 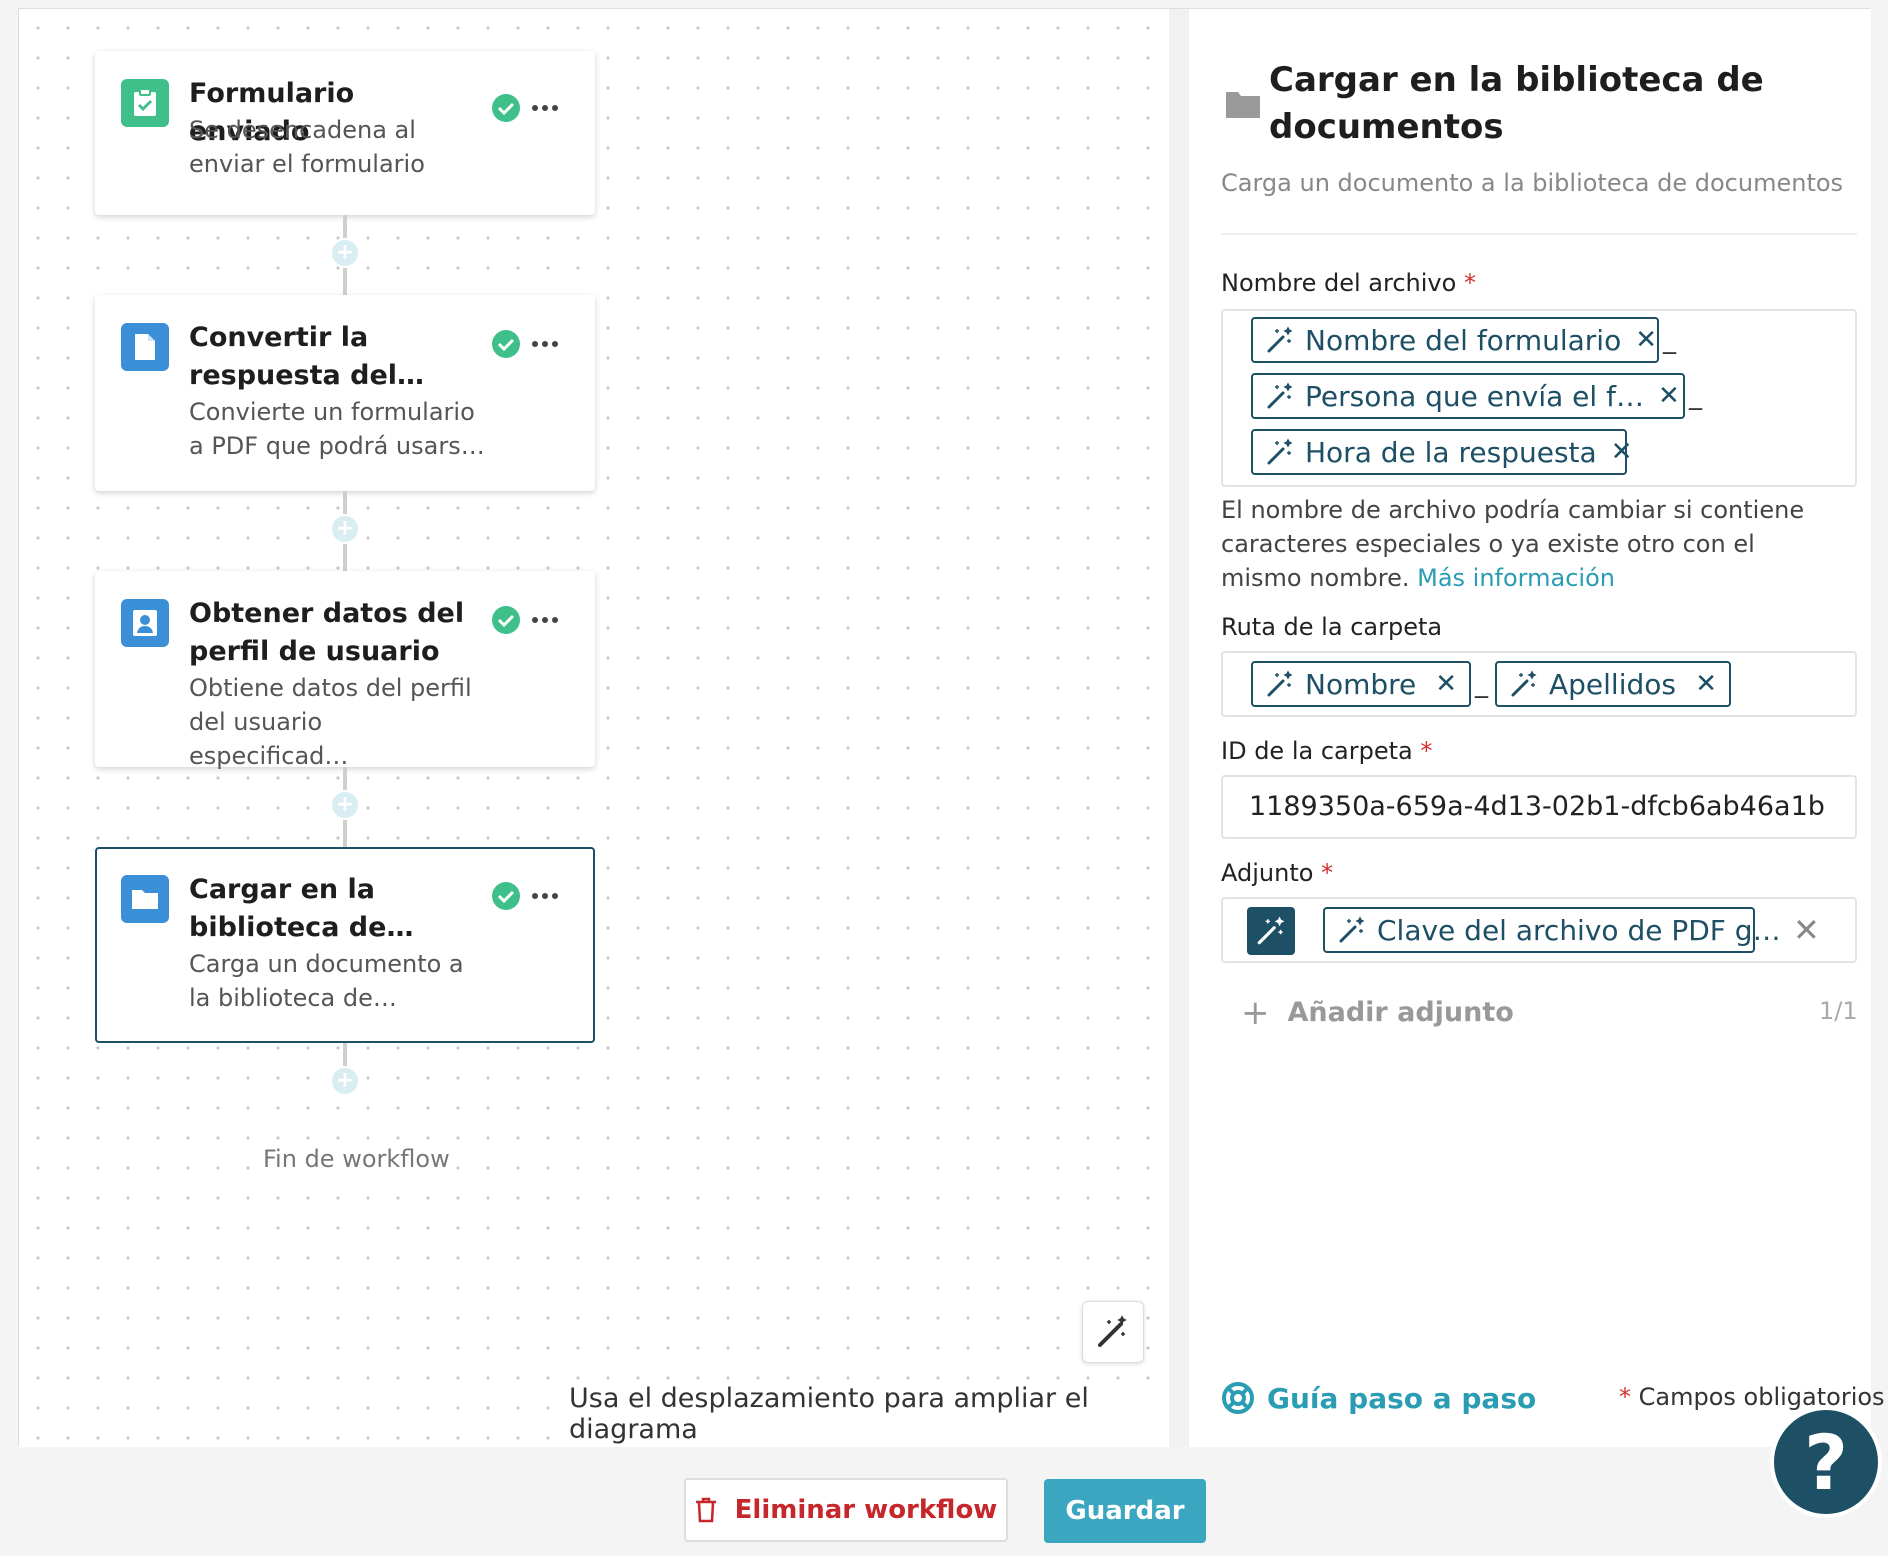 I want to click on attachment-count: 1/1, so click(x=1838, y=1011).